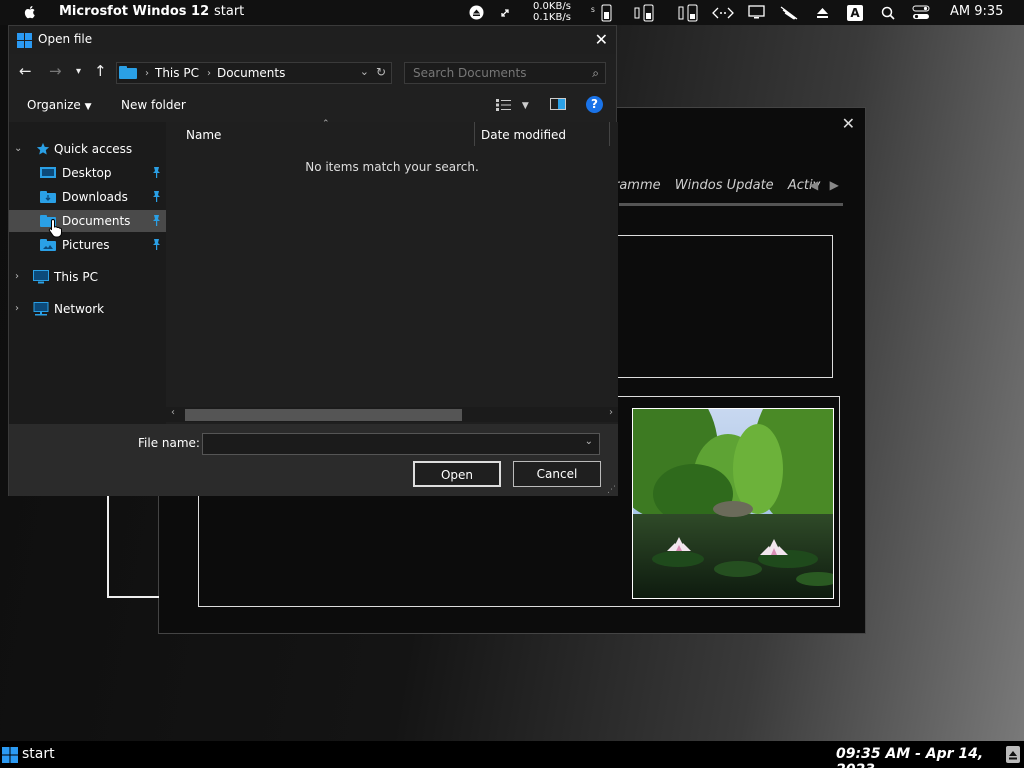 This screenshot has height=768, width=1024. I want to click on search-icon, so click(888, 12).